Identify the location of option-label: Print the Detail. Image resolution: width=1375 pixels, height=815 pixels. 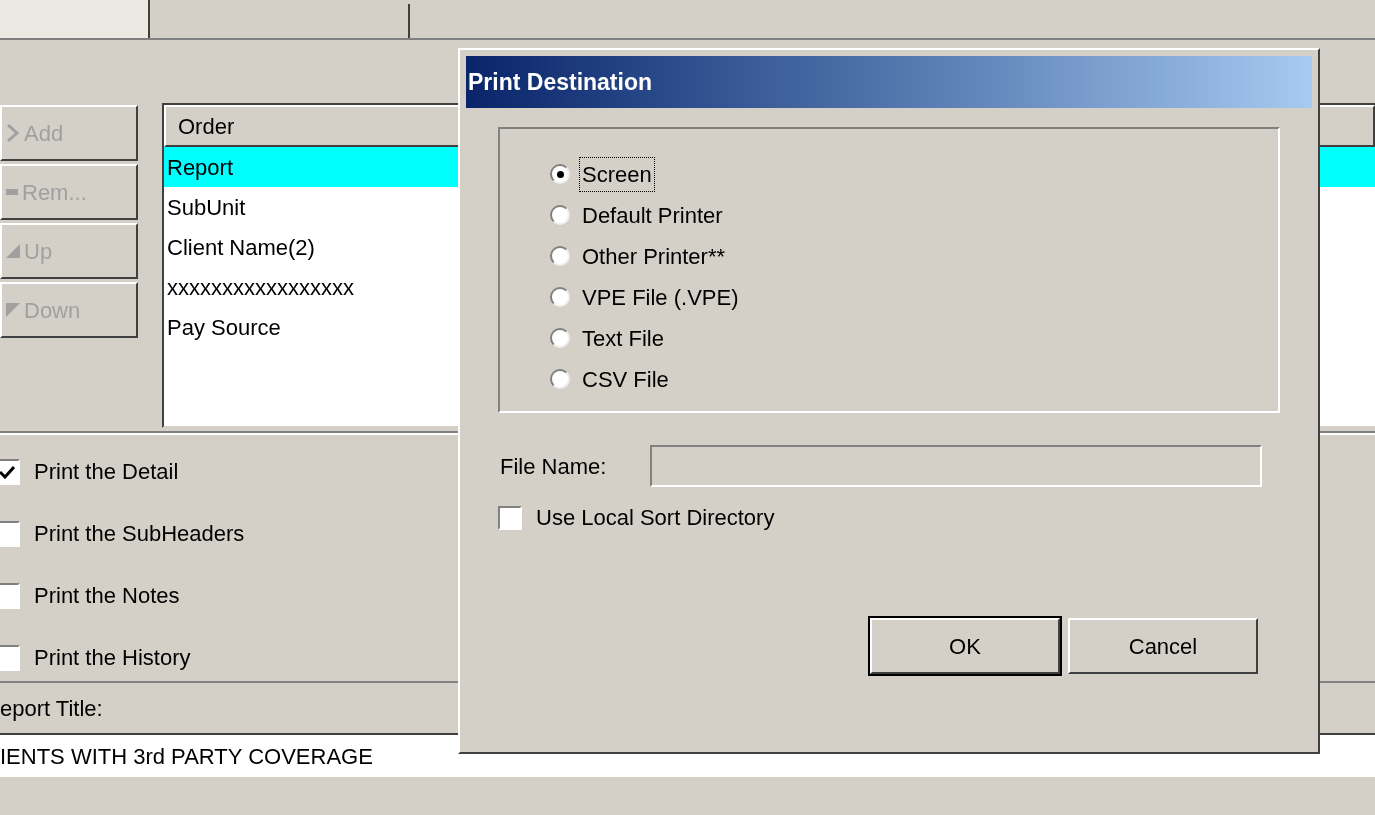
(106, 472).